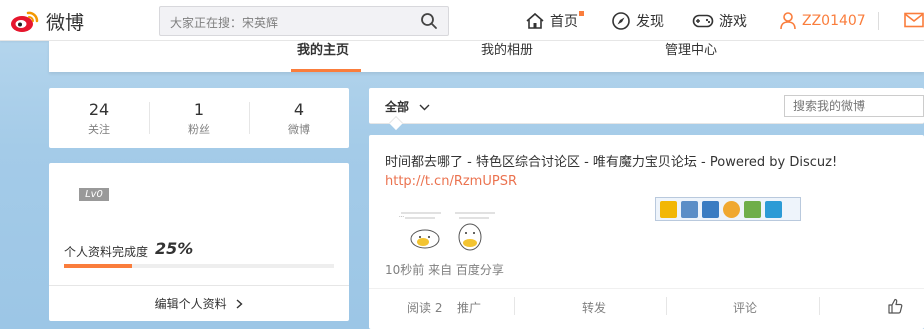 This screenshot has width=924, height=329. Describe the element at coordinates (470, 237) in the screenshot. I see `sticker-right` at that location.